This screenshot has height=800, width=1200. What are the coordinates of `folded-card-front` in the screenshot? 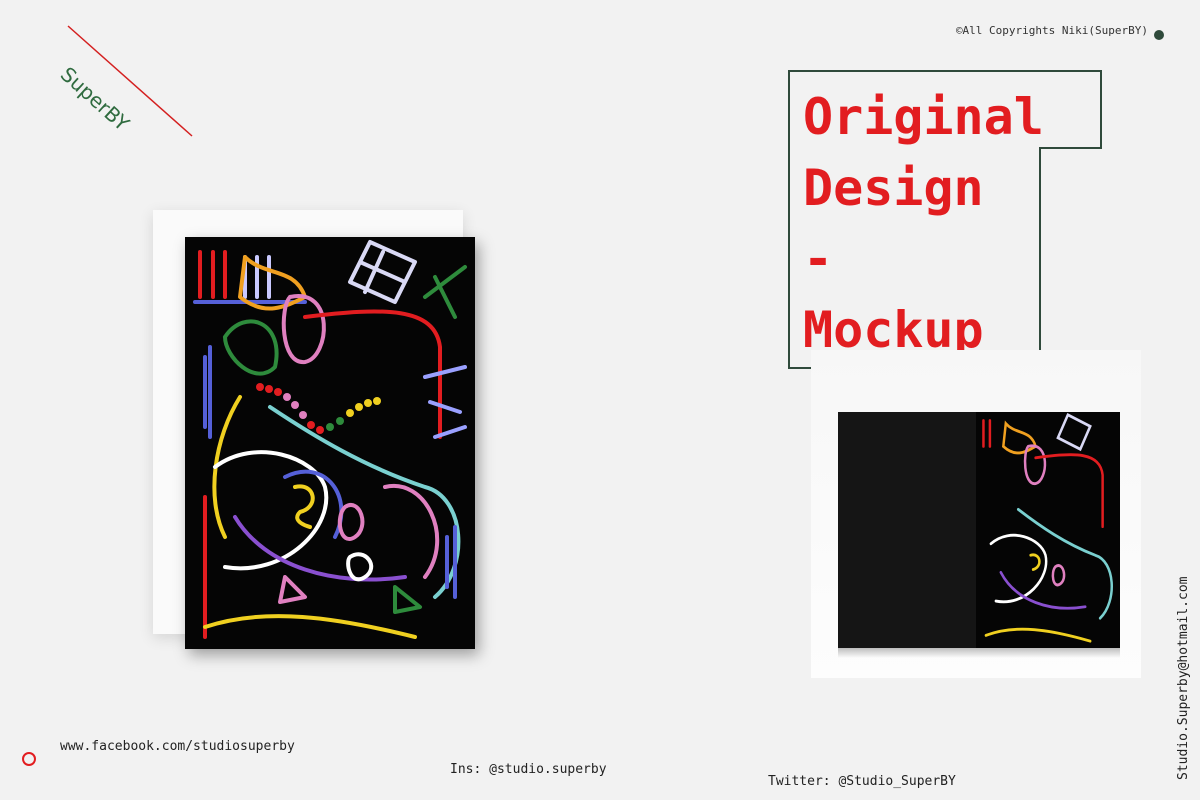 It's located at (1048, 530).